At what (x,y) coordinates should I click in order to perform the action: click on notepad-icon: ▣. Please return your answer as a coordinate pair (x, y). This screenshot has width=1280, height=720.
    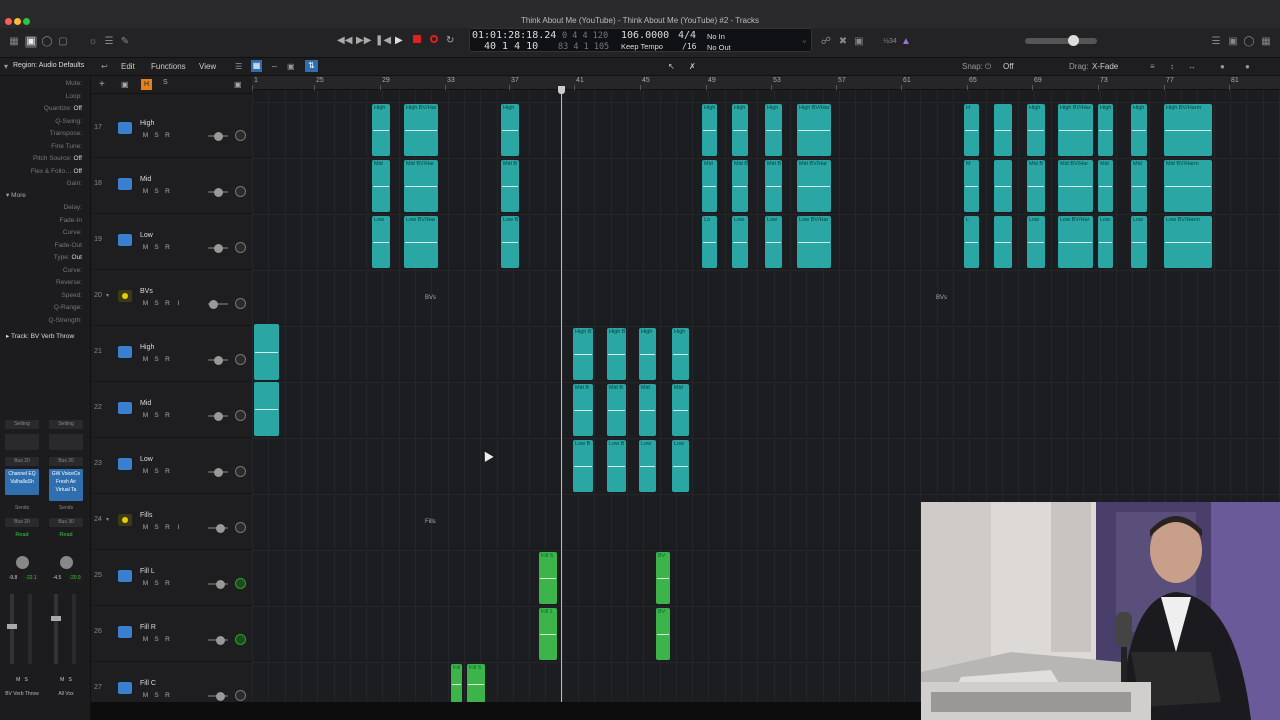
    Looking at the image, I should click on (1233, 42).